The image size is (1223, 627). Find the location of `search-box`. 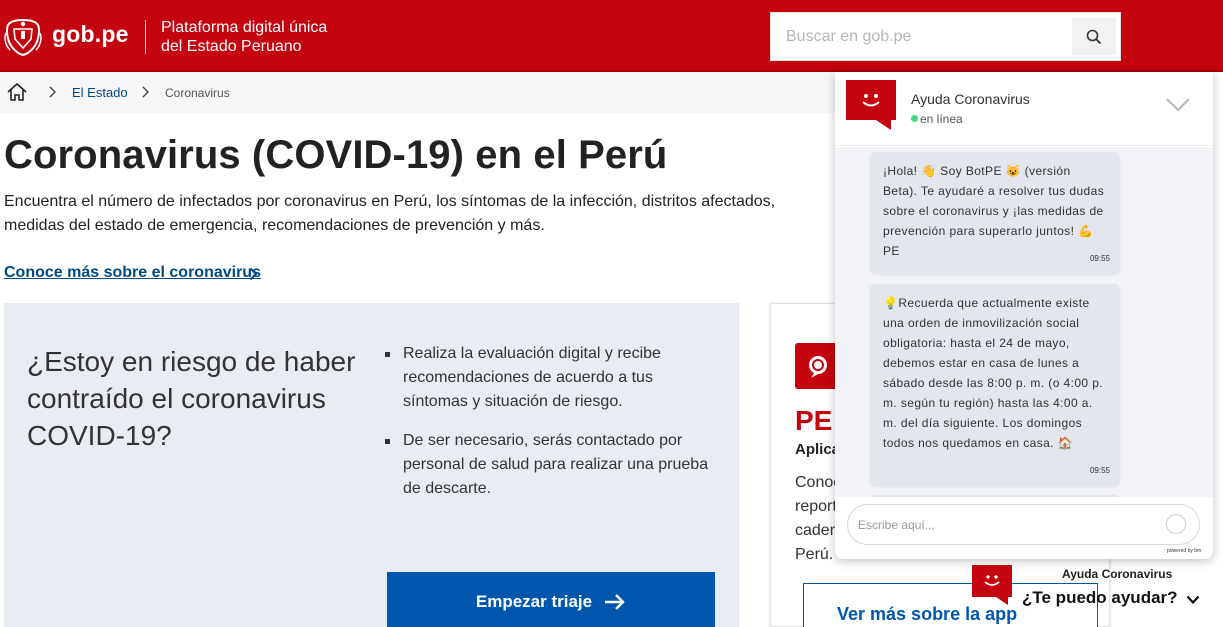

search-box is located at coordinates (945, 36).